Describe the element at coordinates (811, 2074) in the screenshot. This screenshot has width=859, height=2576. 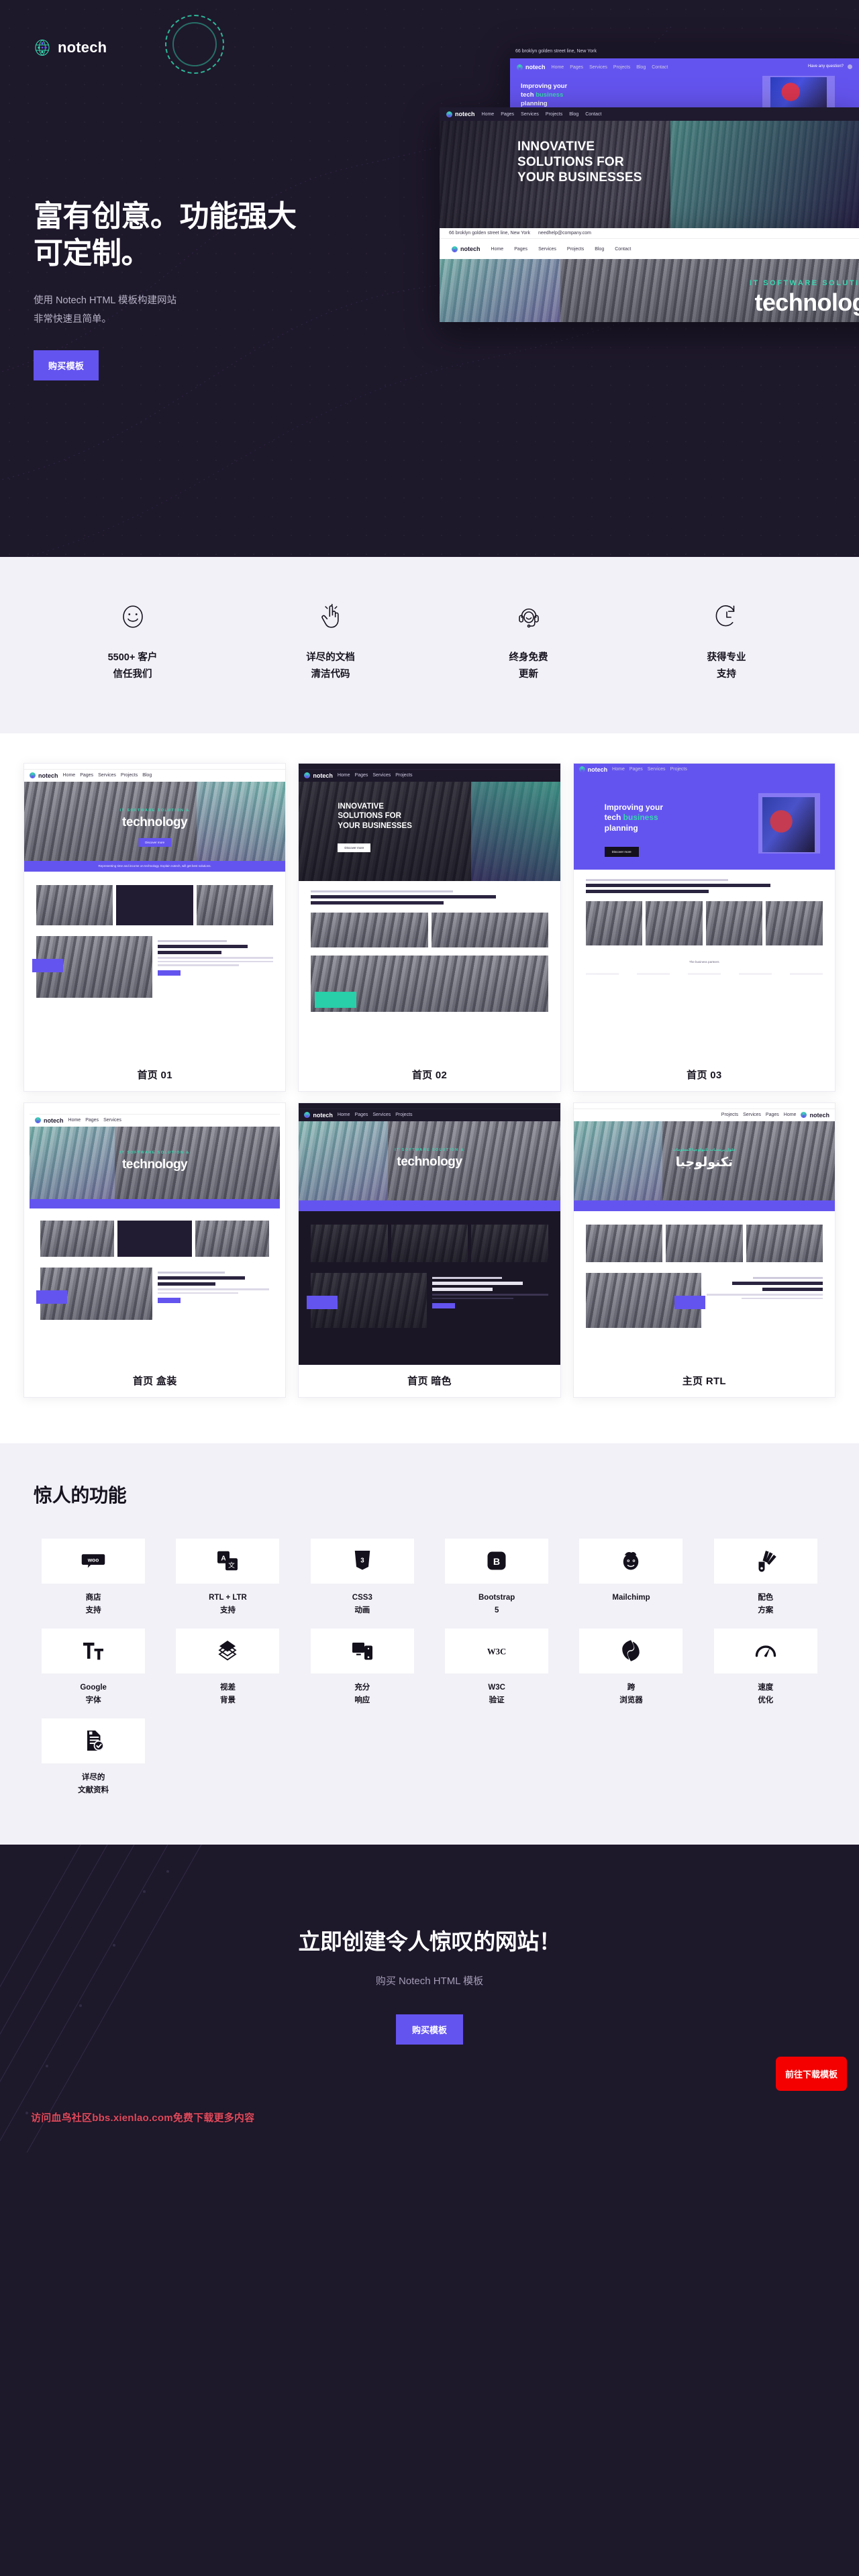
I see `download-template-button: 前往下载模板` at that location.